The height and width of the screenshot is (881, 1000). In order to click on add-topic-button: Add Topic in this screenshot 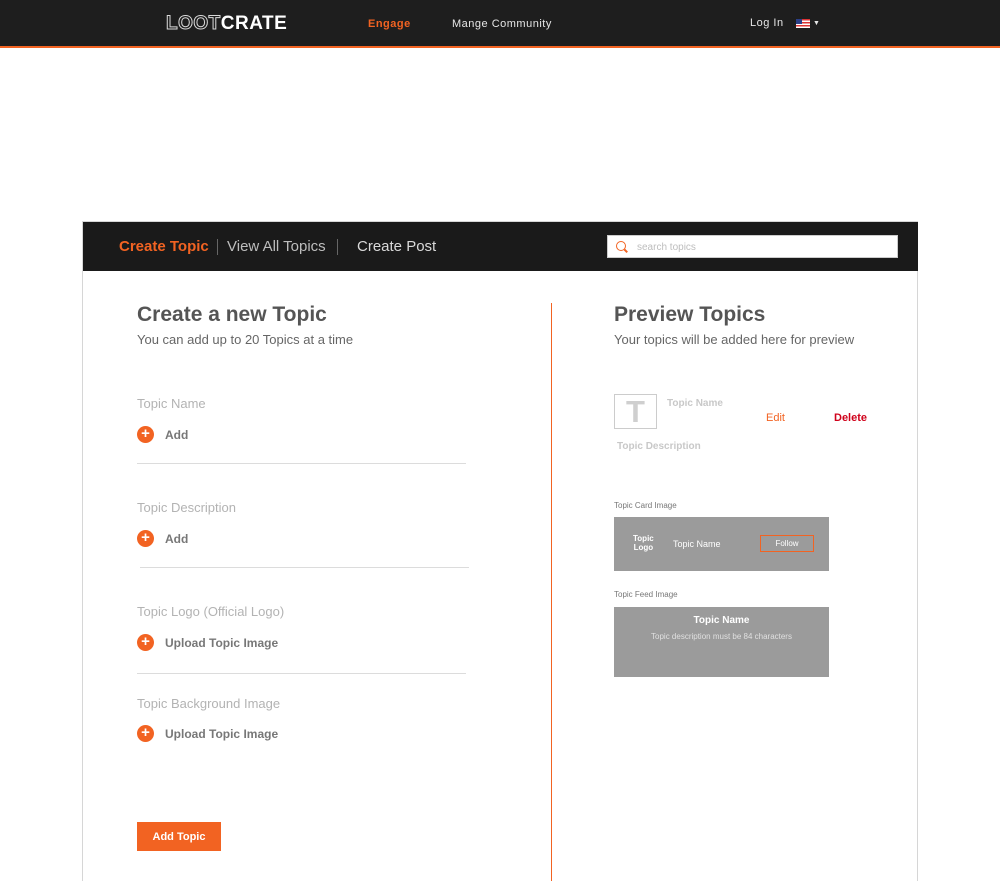, I will do `click(179, 836)`.